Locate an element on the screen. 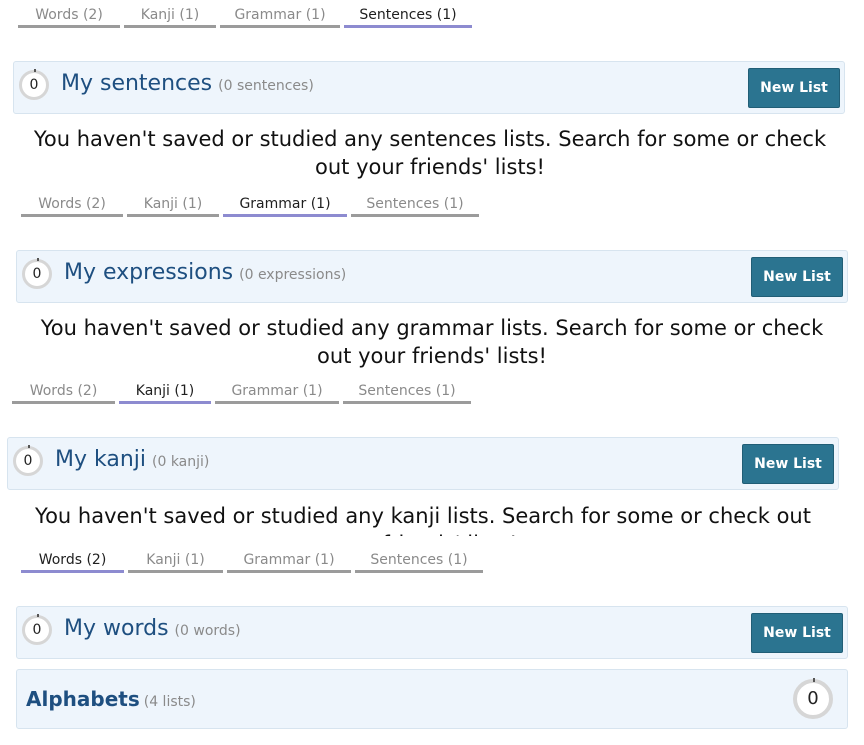 The width and height of the screenshot is (864, 745). kanji-header: 0 My kanji (0 kanji) New List is located at coordinates (423, 463).